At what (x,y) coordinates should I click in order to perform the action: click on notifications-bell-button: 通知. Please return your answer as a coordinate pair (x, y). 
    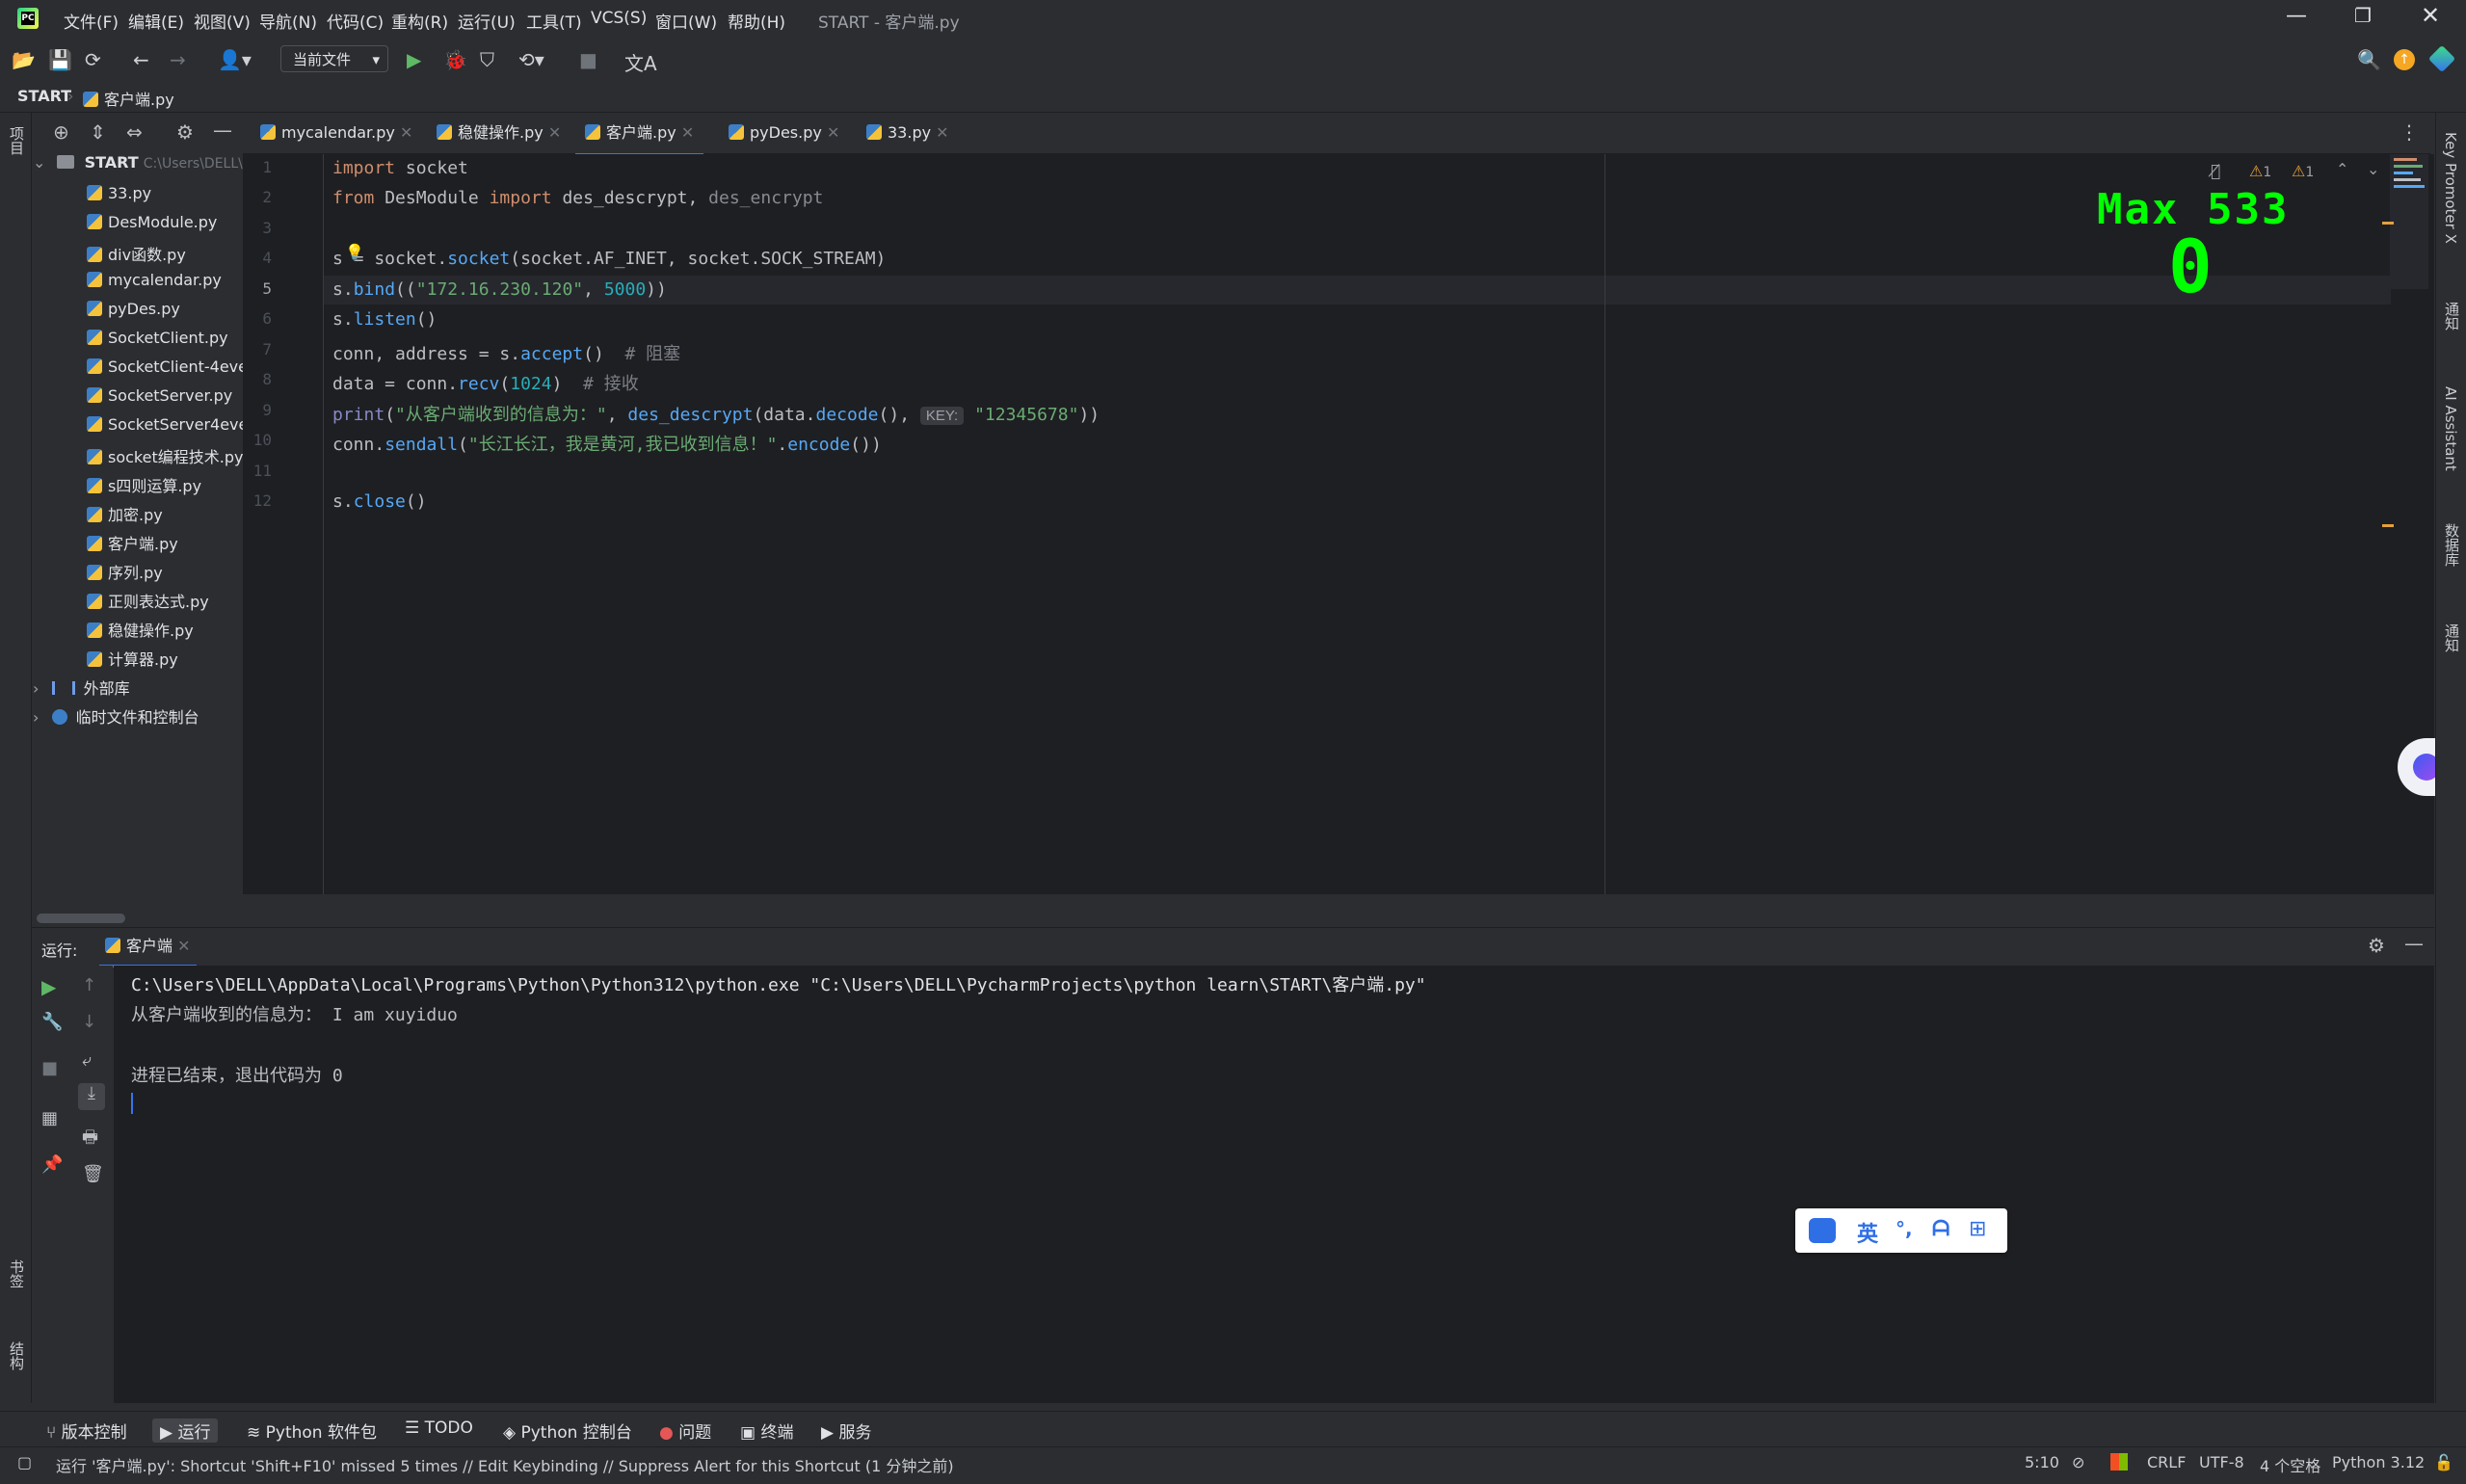
    Looking at the image, I should click on (2452, 637).